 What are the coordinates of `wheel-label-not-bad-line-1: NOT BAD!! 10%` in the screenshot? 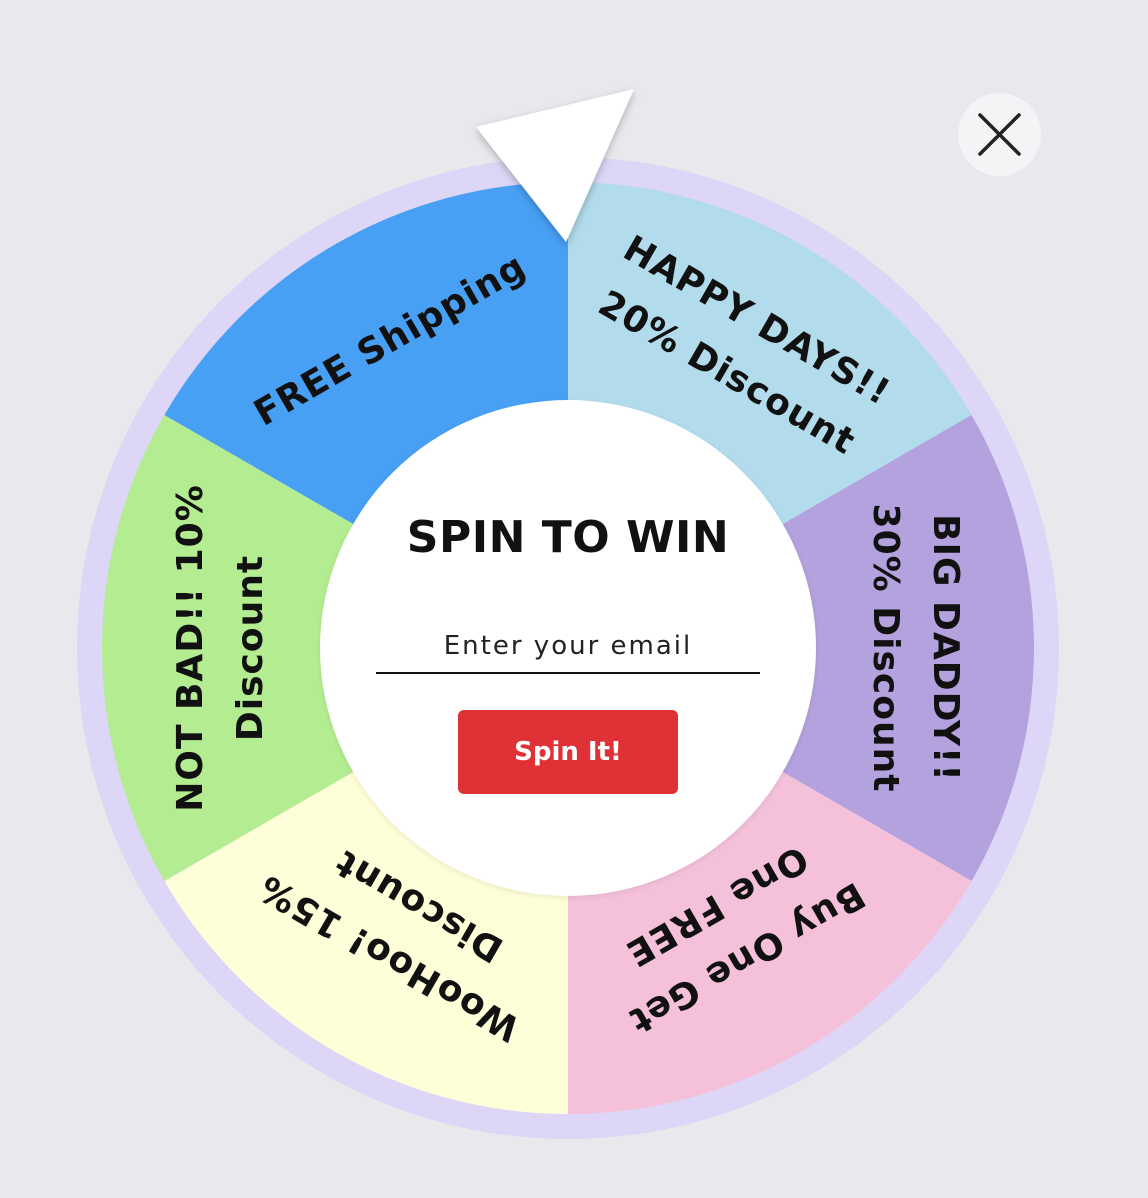 It's located at (190, 648).